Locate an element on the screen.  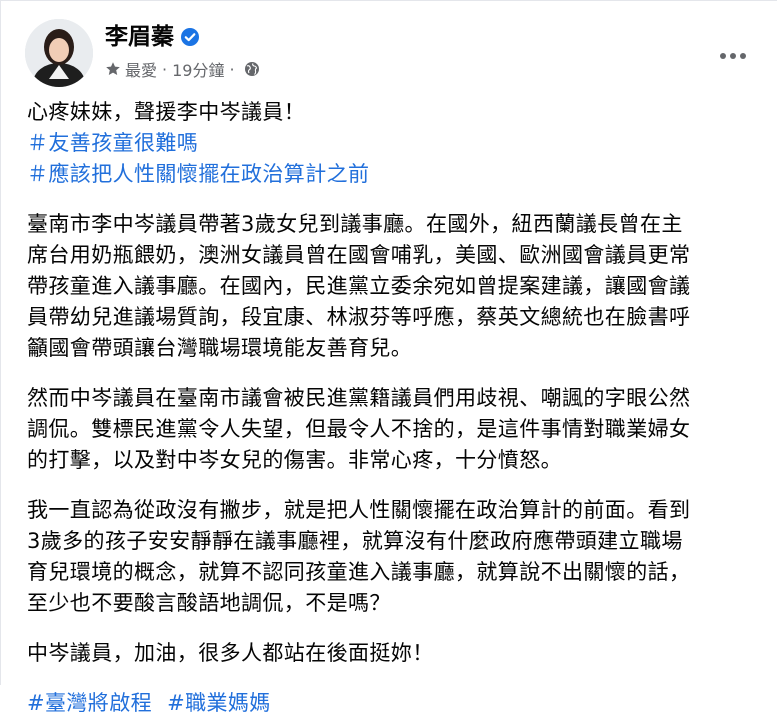
hashtag-link: #職業媽媽 is located at coordinates (219, 703).